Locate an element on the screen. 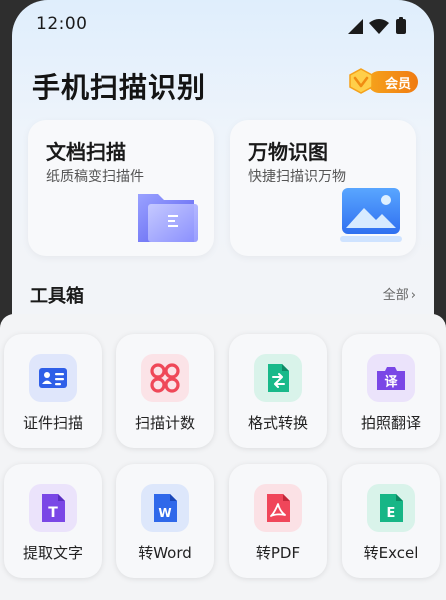 This screenshot has height=600, width=446. image-icon is located at coordinates (371, 215).